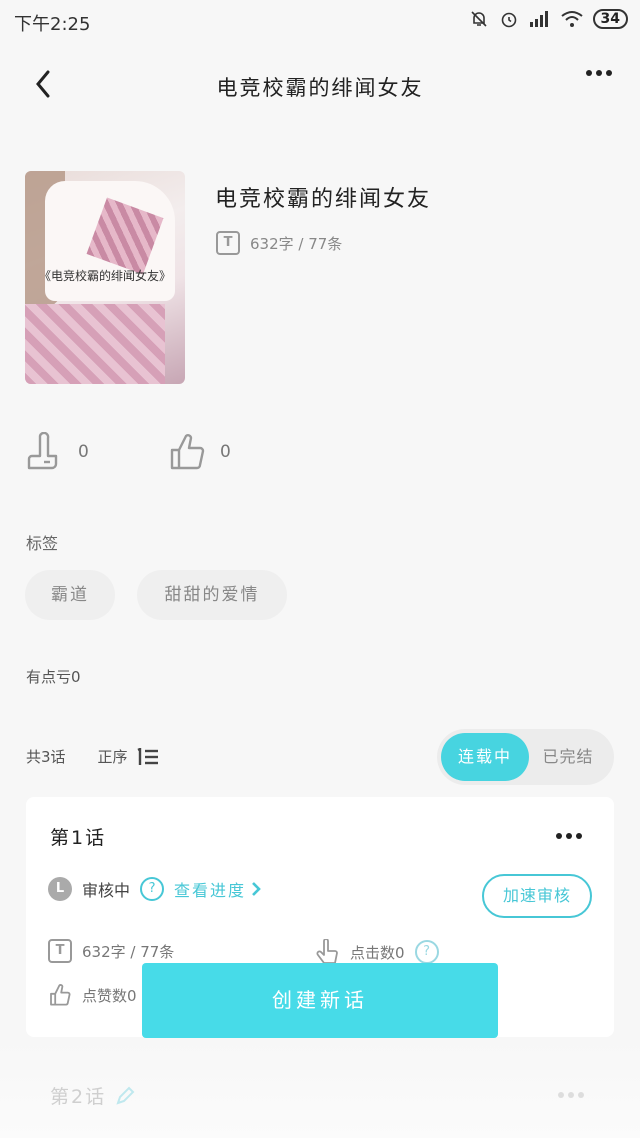 The height and width of the screenshot is (1138, 640). What do you see at coordinates (569, 836) in the screenshot?
I see `episode-more-button` at bounding box center [569, 836].